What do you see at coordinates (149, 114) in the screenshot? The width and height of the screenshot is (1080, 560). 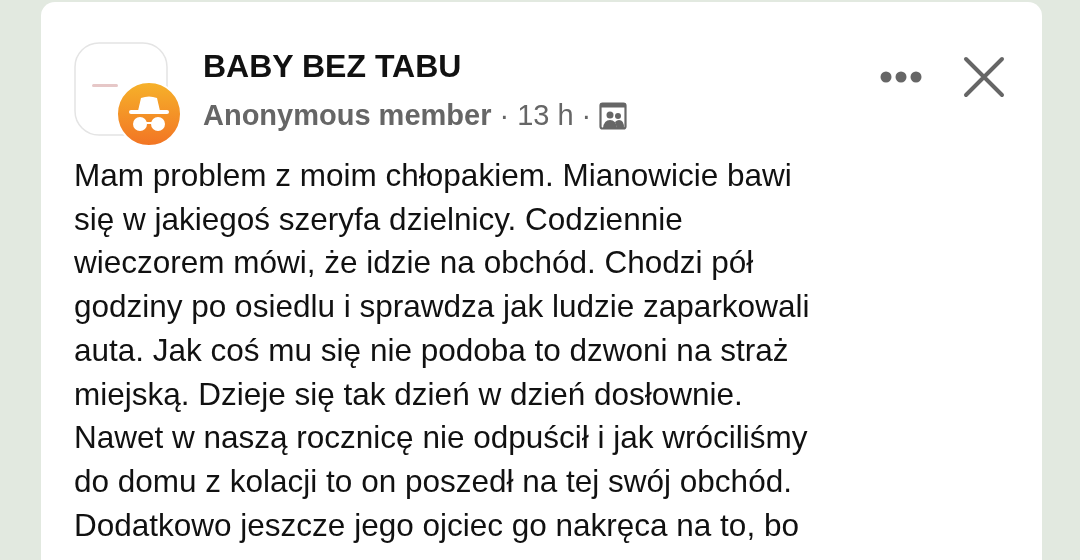 I see `incognito-icon` at bounding box center [149, 114].